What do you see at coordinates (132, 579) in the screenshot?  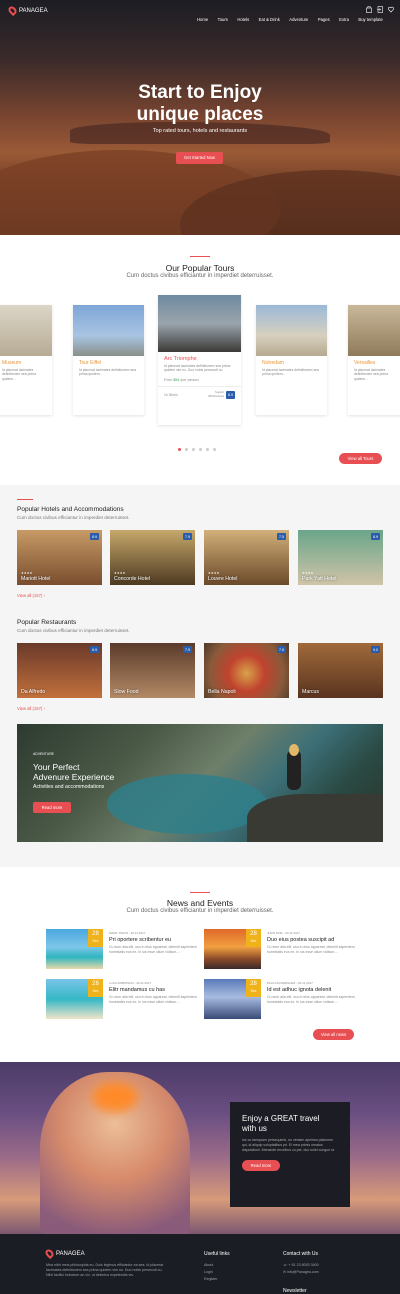 I see `hotel-name: Concorde Hotel` at bounding box center [132, 579].